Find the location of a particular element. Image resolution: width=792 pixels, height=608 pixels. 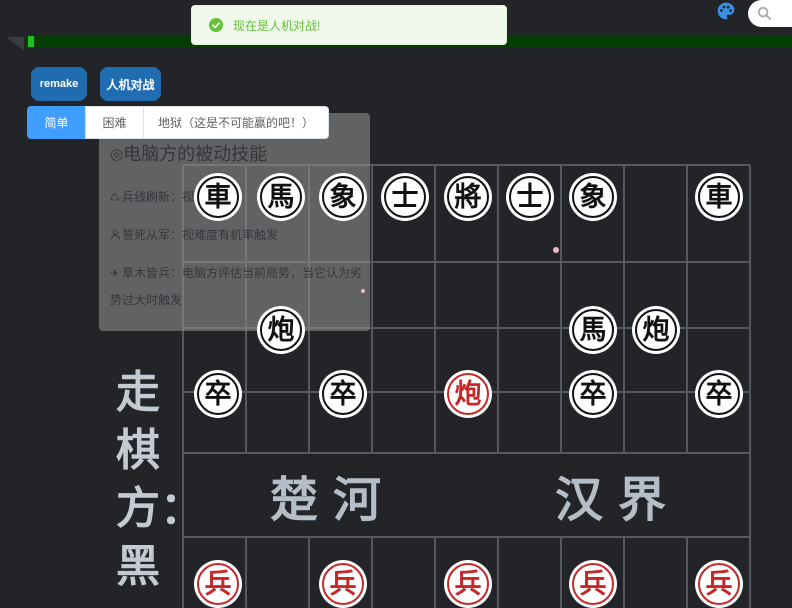

difficulty-selector: 简单 困难 地狱（这是不可能赢的吧！） is located at coordinates (178, 122).